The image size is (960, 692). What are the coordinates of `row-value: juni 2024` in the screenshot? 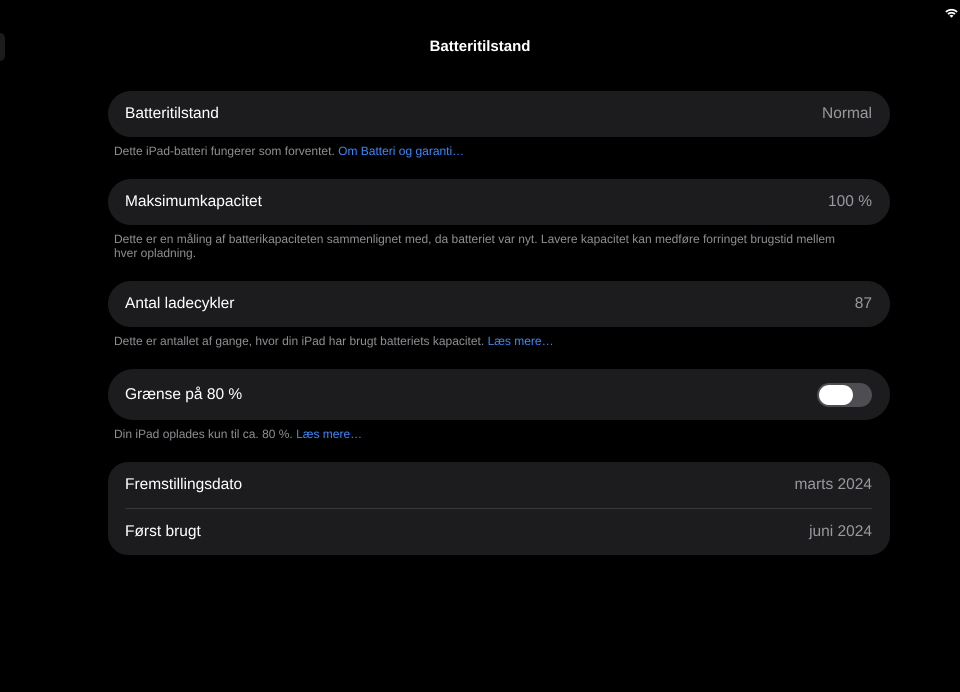 It's located at (840, 532).